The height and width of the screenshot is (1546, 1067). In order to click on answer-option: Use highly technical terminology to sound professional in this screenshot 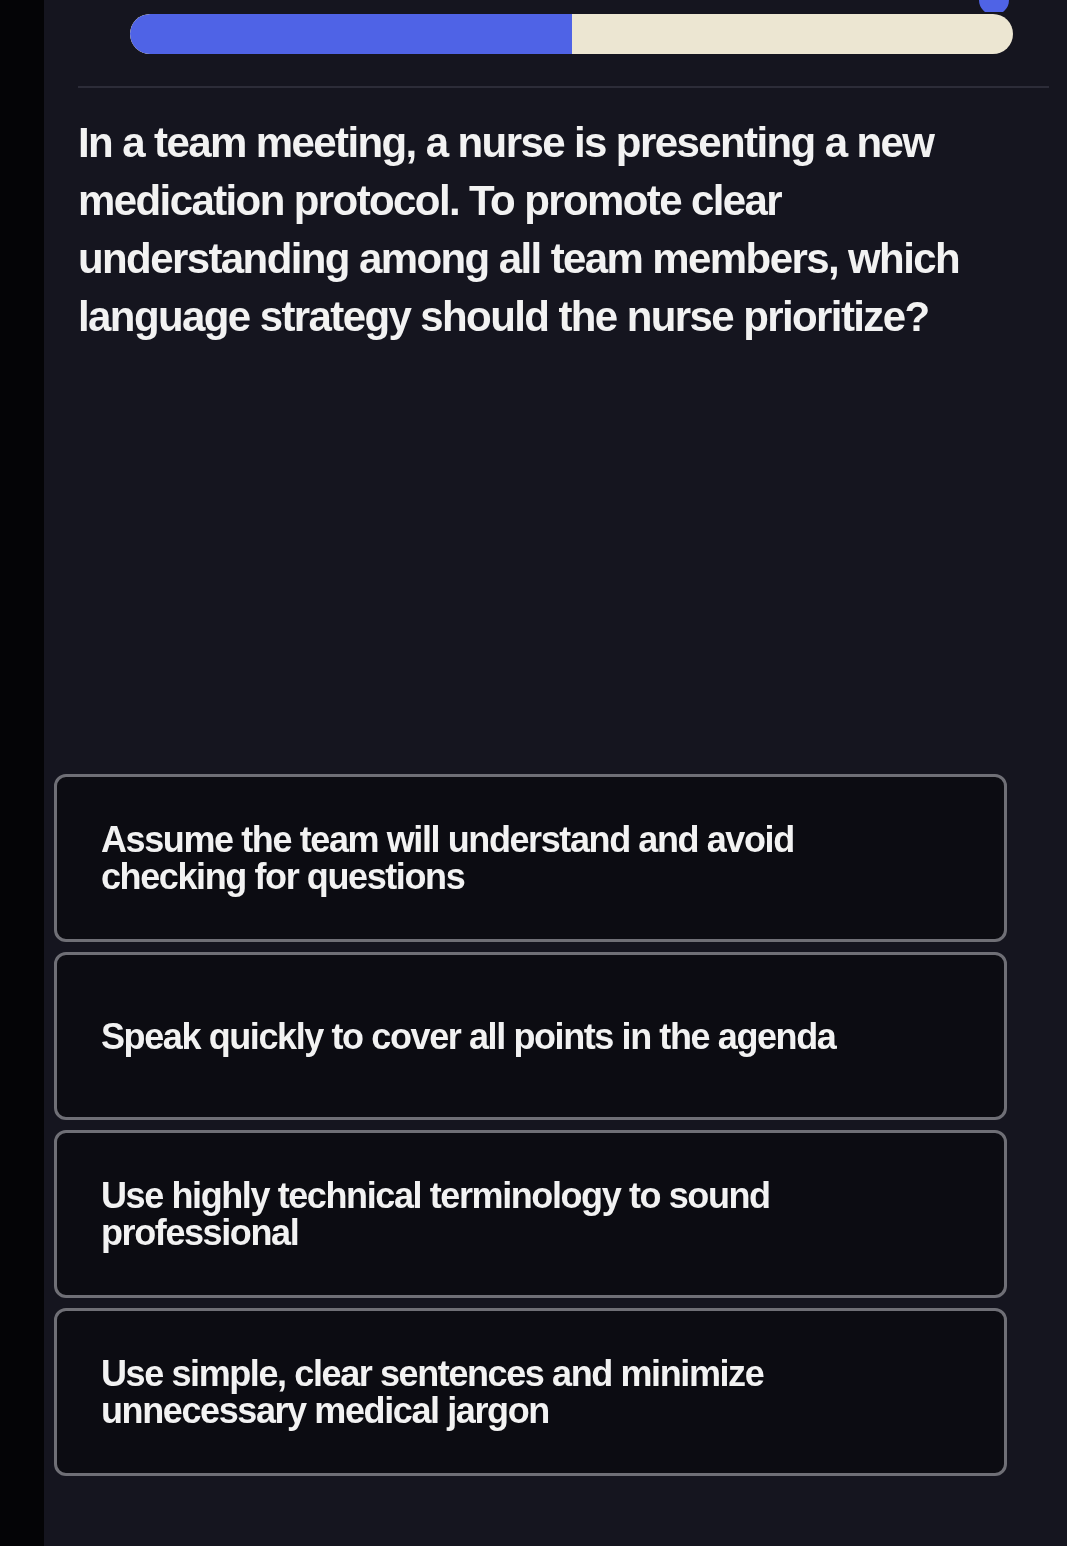, I will do `click(530, 1214)`.